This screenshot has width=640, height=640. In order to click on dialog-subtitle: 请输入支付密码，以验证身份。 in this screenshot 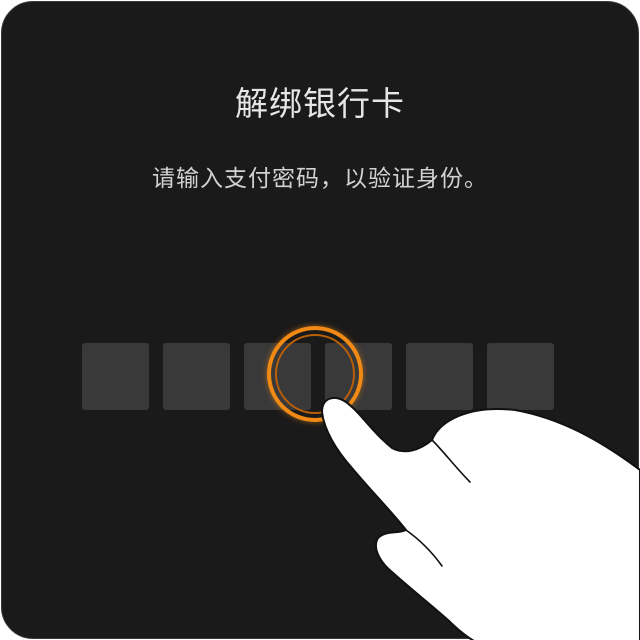, I will do `click(320, 179)`.